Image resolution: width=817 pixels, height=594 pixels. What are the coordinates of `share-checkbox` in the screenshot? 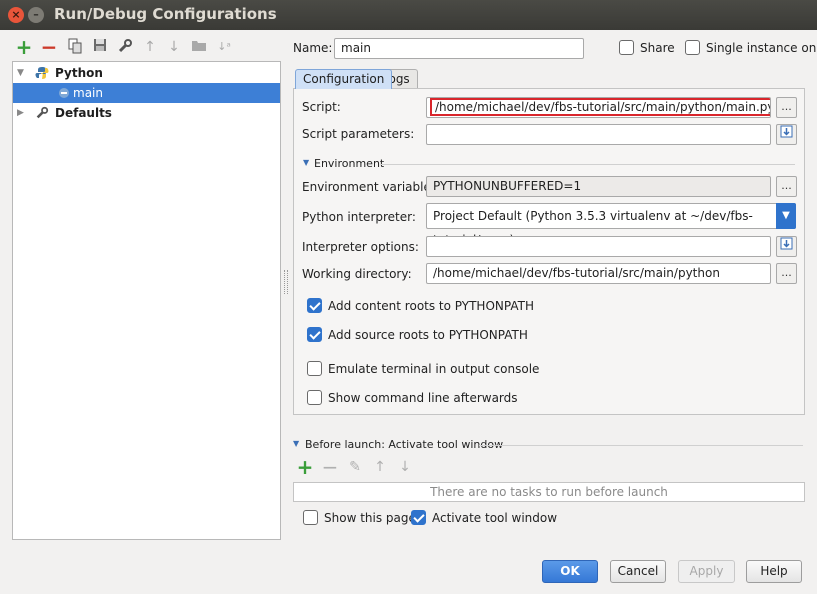 It's located at (626, 47).